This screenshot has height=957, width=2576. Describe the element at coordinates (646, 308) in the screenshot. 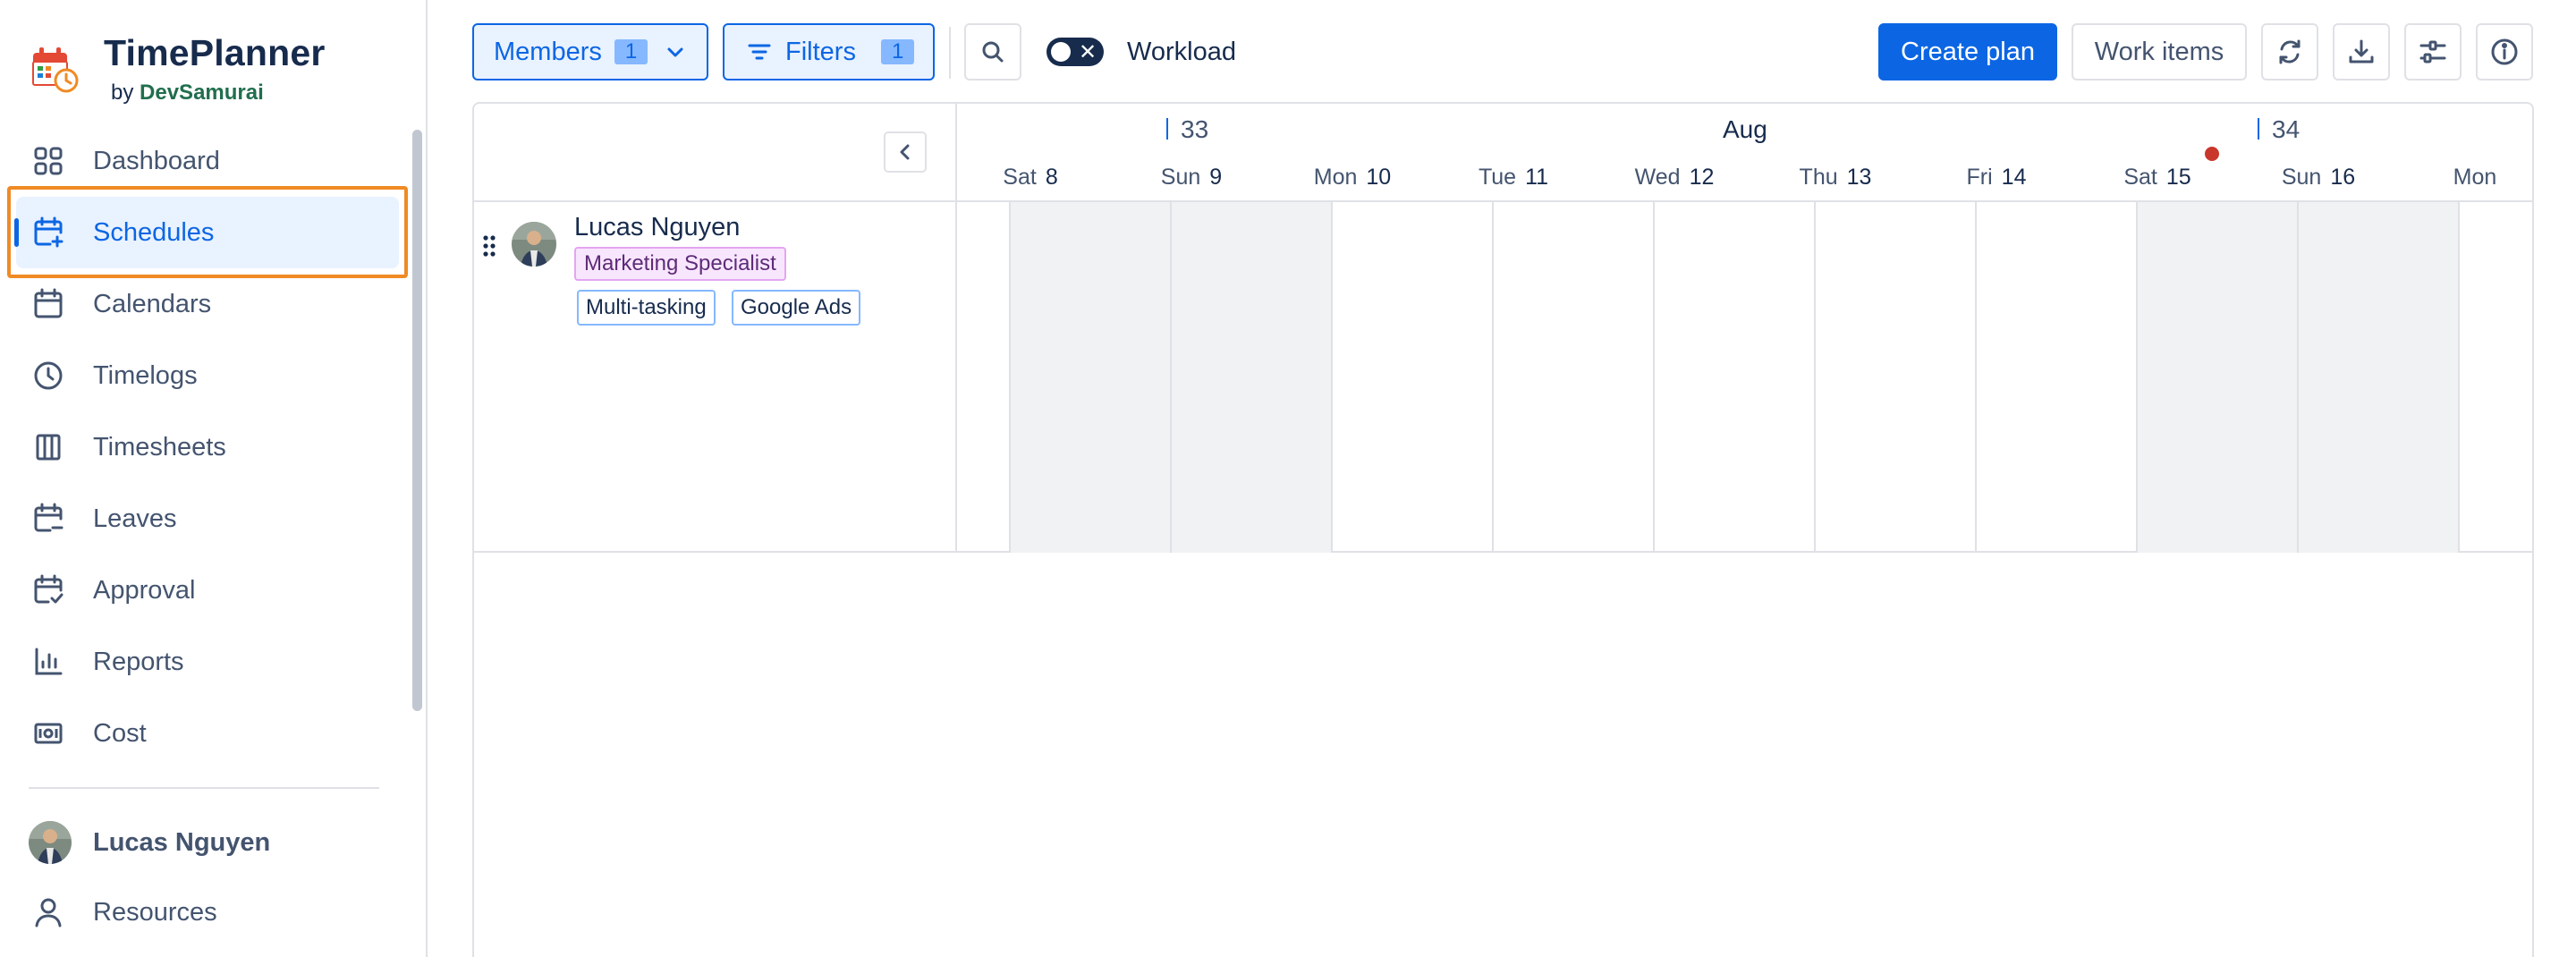

I see `skill-tag: Multi-tasking` at that location.